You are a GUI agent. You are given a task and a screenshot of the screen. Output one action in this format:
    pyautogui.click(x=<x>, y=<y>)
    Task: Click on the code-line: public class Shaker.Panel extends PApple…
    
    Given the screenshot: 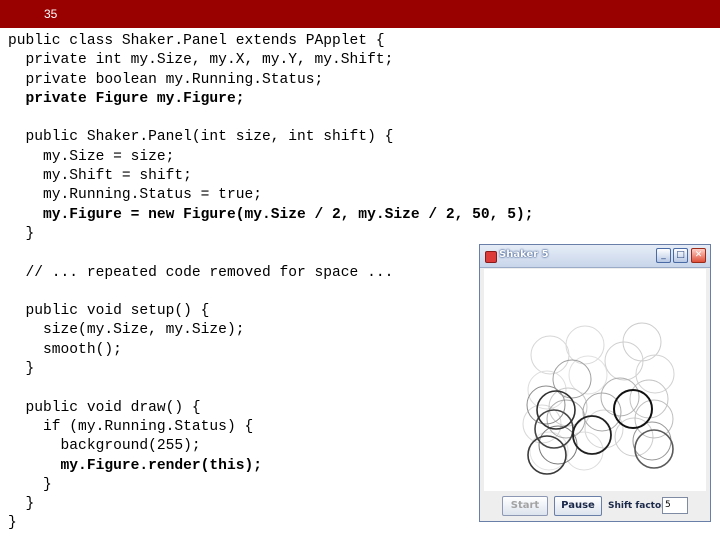 What is the action you would take?
    pyautogui.click(x=196, y=41)
    